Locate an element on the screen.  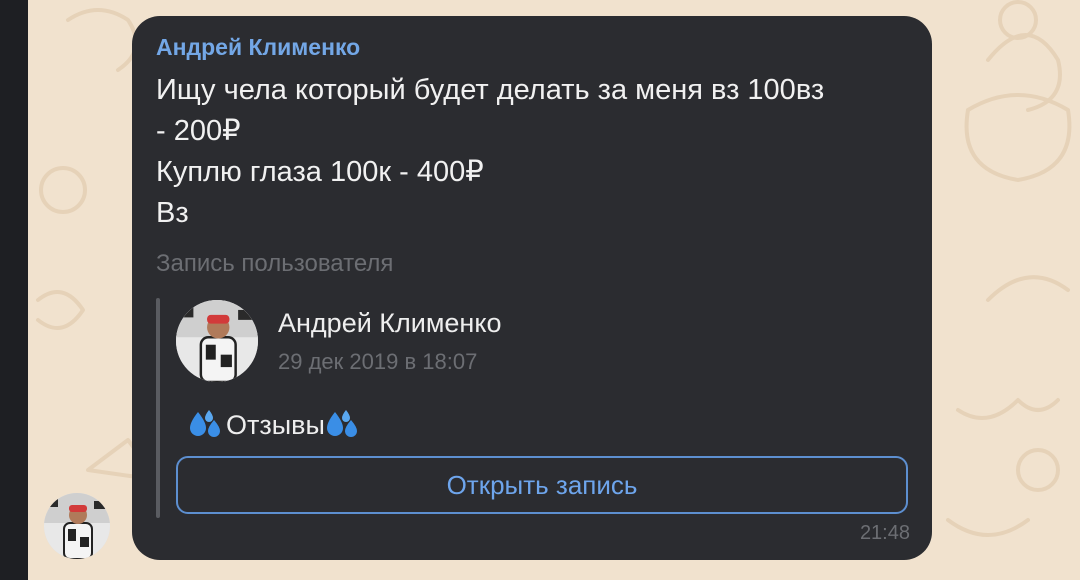
repost-date: 29 дек 2019 в 18:07 is located at coordinates (378, 361).